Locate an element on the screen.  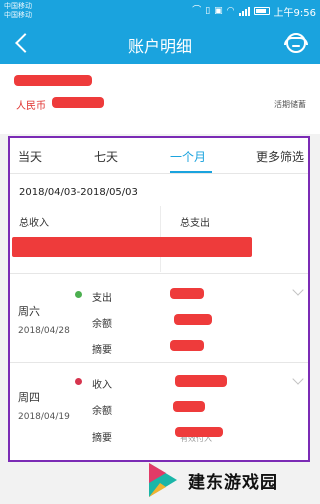
total-income-label: 总收入 is located at coordinates (34, 223).